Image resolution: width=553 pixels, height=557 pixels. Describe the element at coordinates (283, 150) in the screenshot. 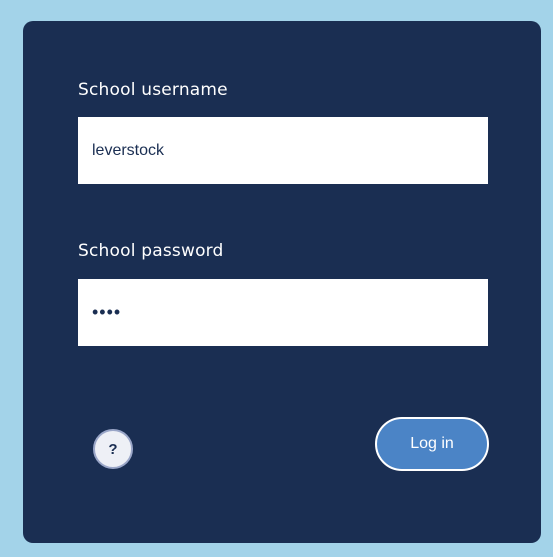

I see `username-input` at that location.